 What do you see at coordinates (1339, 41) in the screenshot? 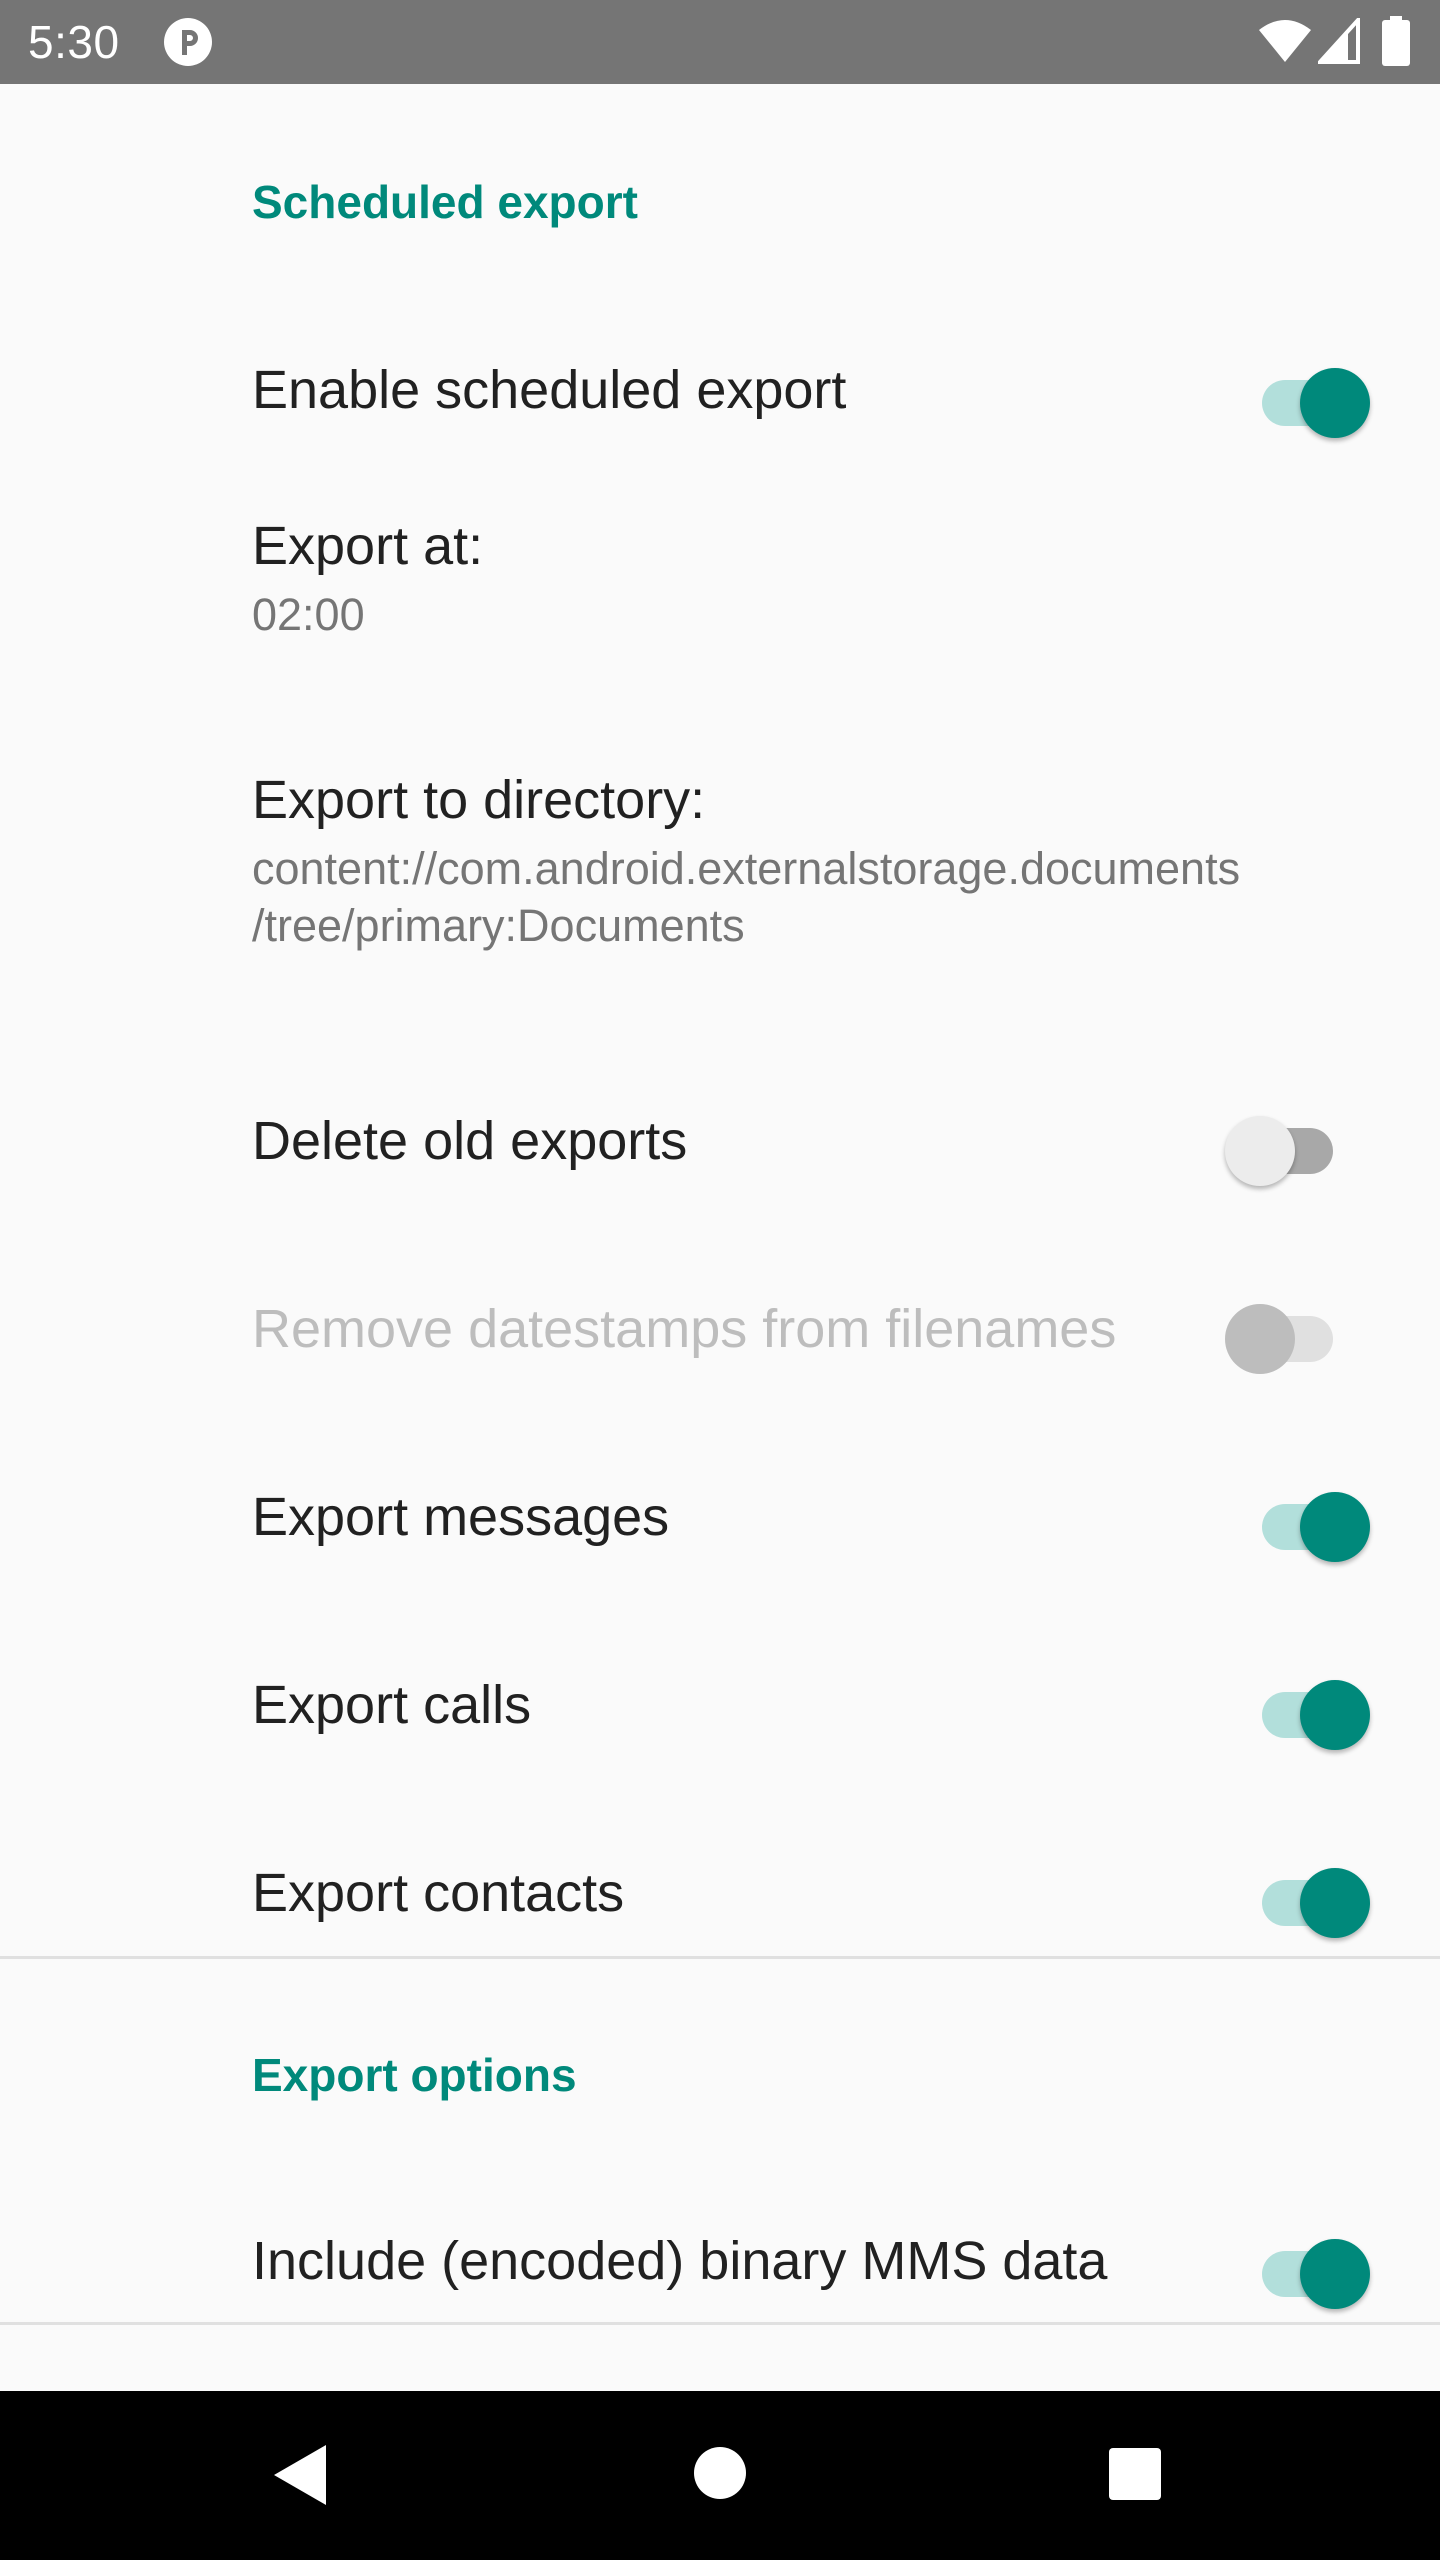
I see `signal-icon` at bounding box center [1339, 41].